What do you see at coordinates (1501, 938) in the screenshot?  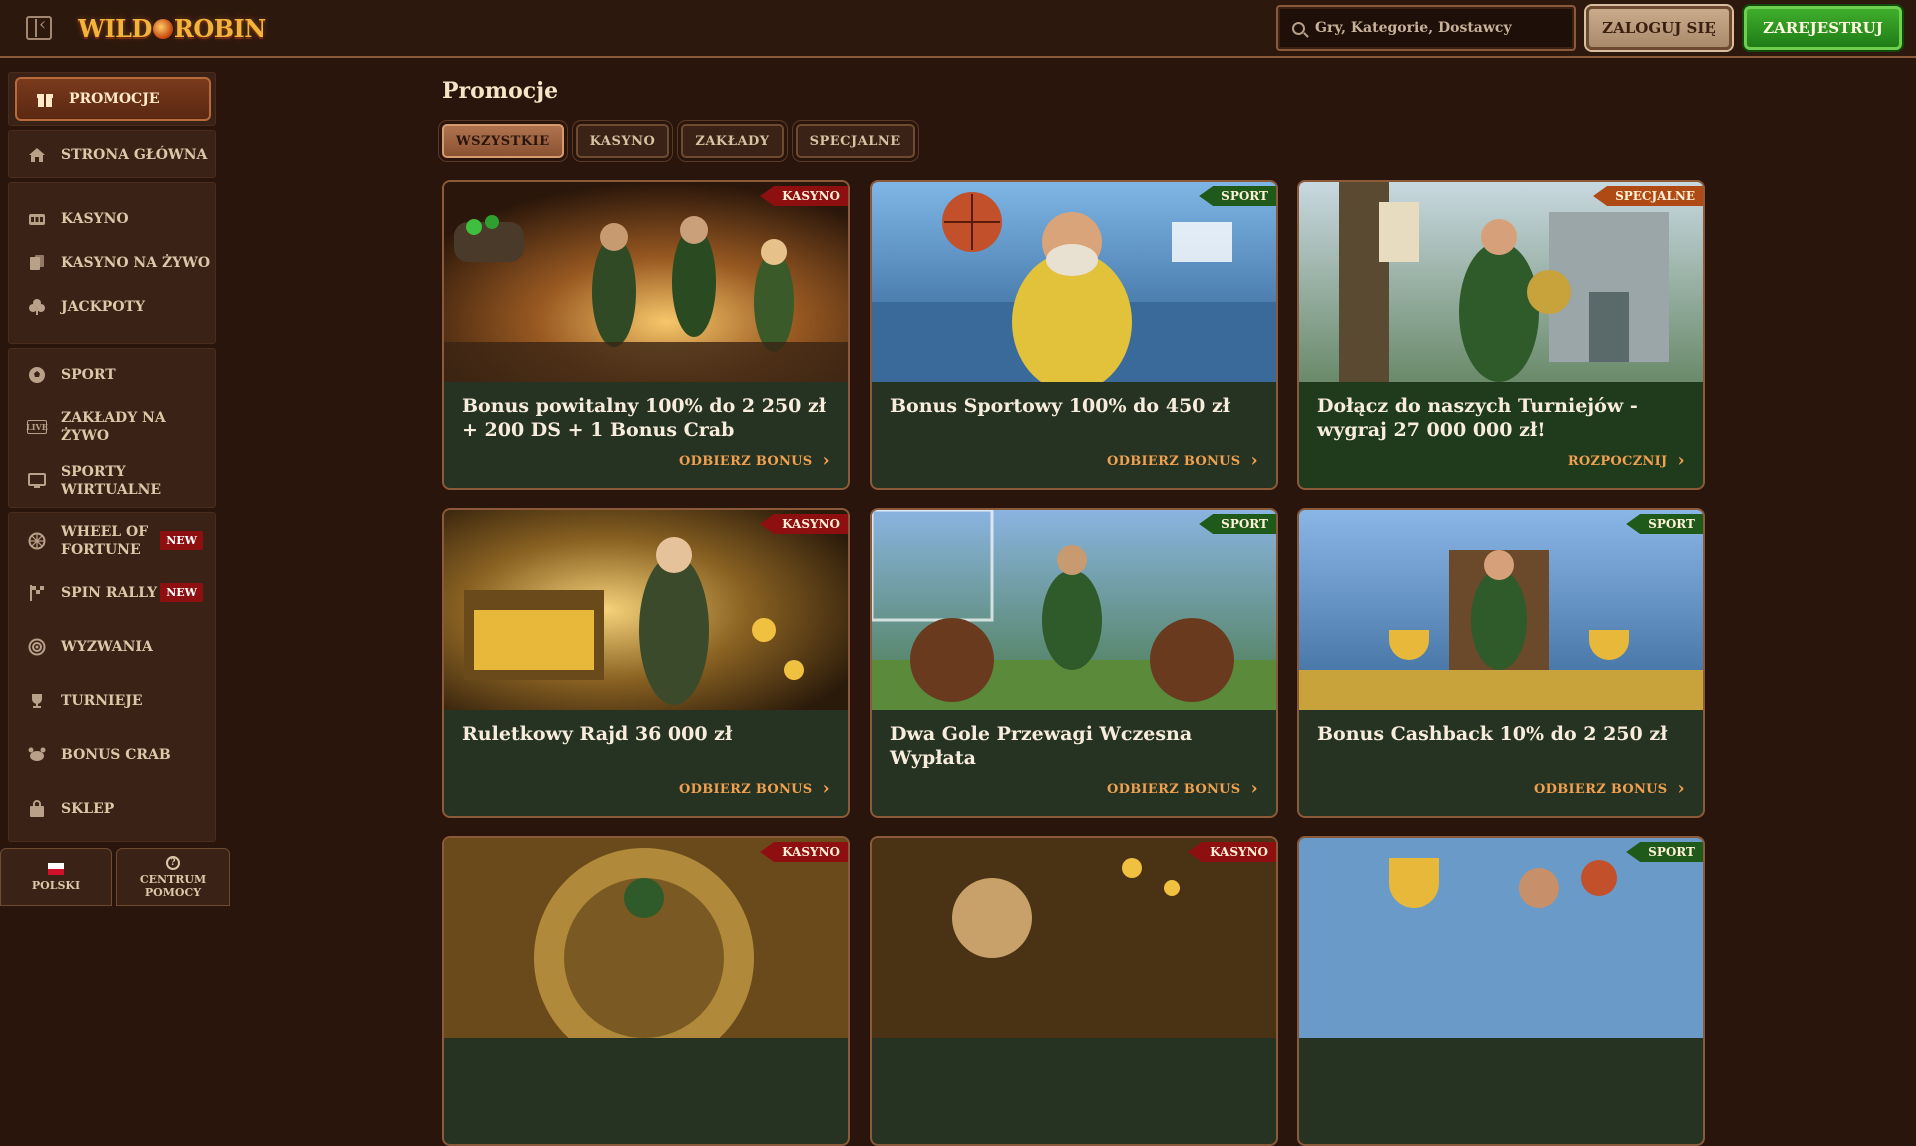 I see `promo-image-sport` at bounding box center [1501, 938].